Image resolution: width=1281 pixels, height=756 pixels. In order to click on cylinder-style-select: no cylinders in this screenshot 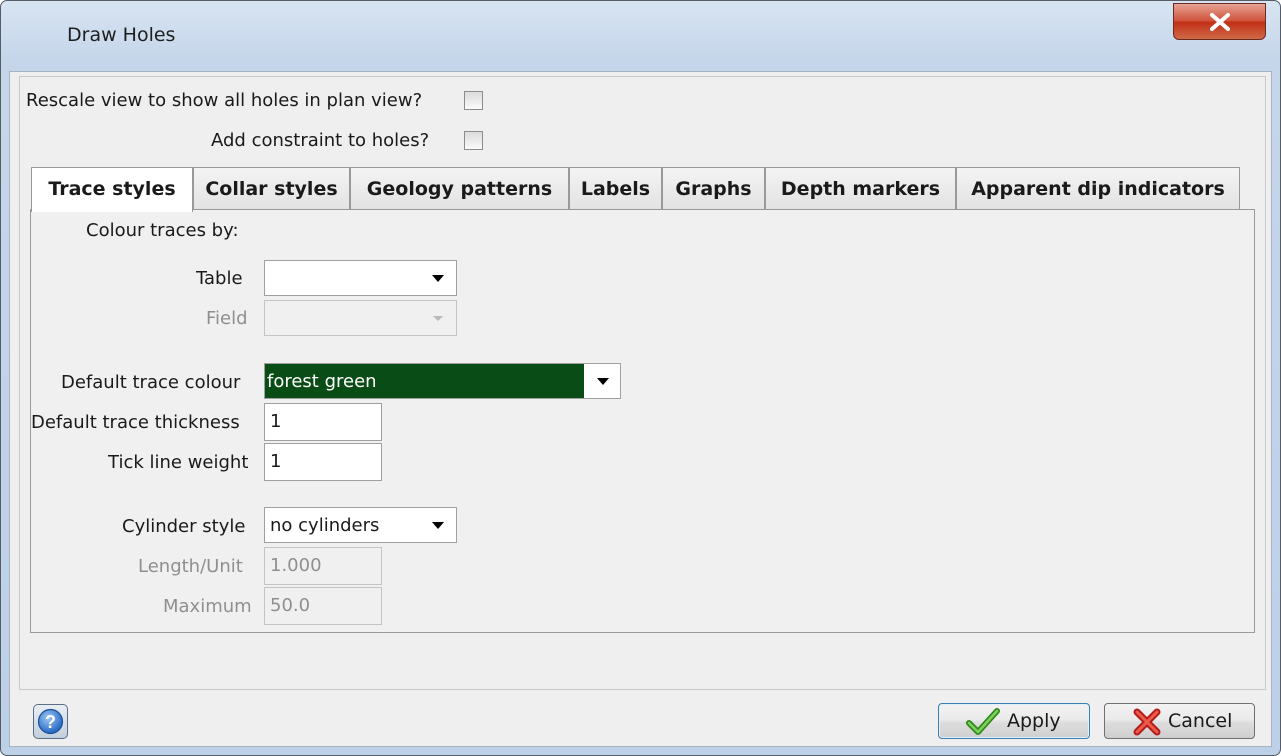, I will do `click(360, 525)`.